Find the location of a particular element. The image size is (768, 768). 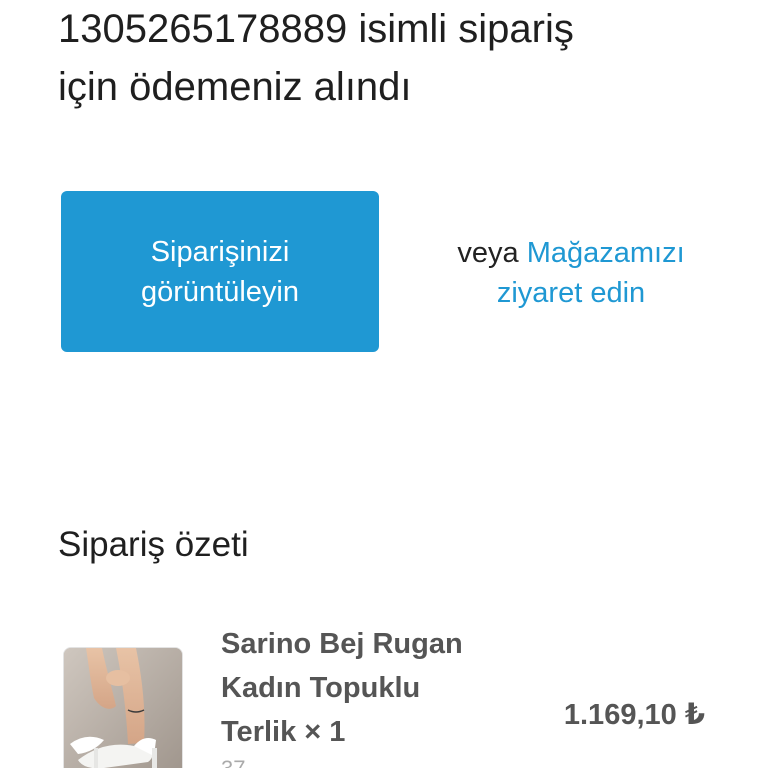

product-variant: 37 is located at coordinates (233, 762).